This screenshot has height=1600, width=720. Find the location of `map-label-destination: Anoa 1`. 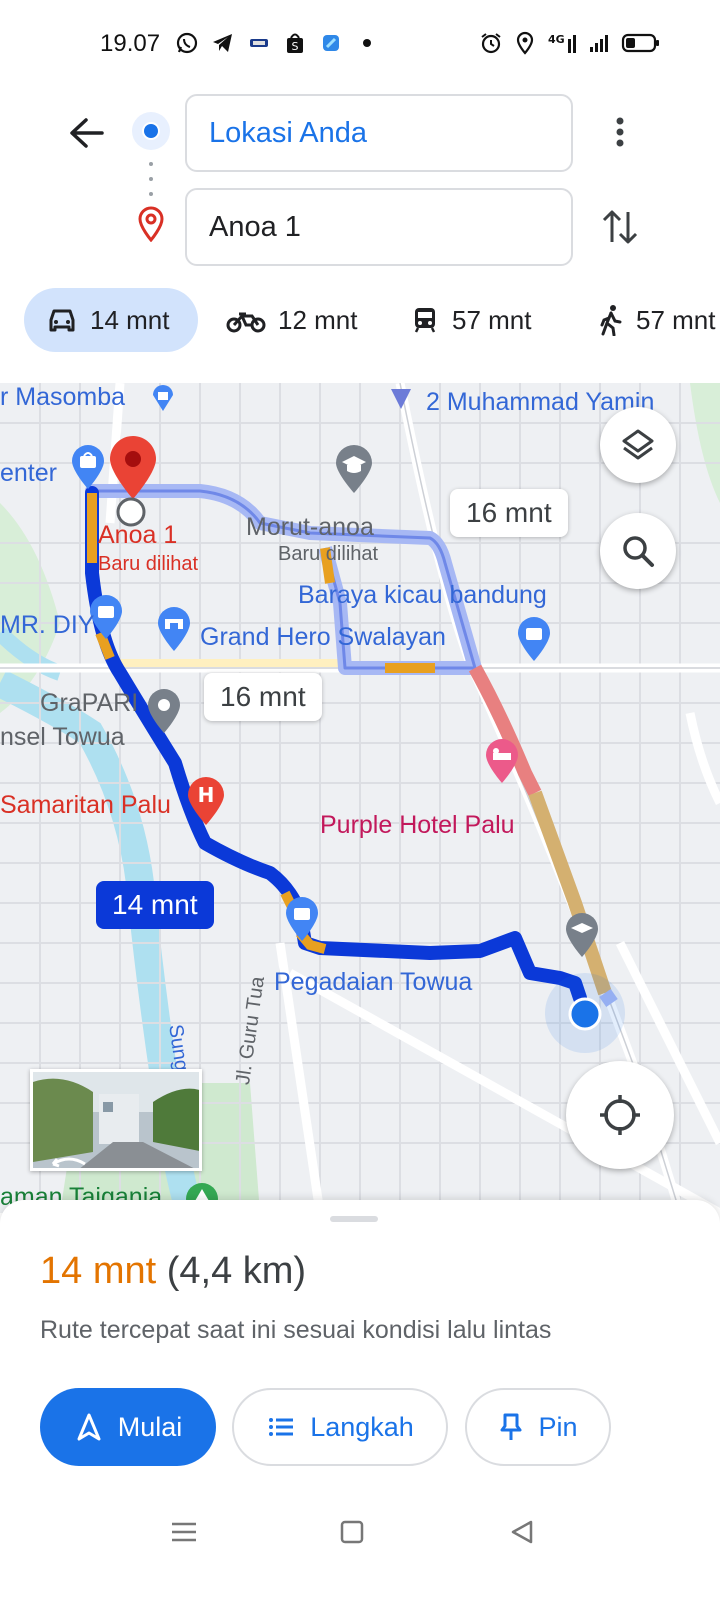

map-label-destination: Anoa 1 is located at coordinates (138, 535).